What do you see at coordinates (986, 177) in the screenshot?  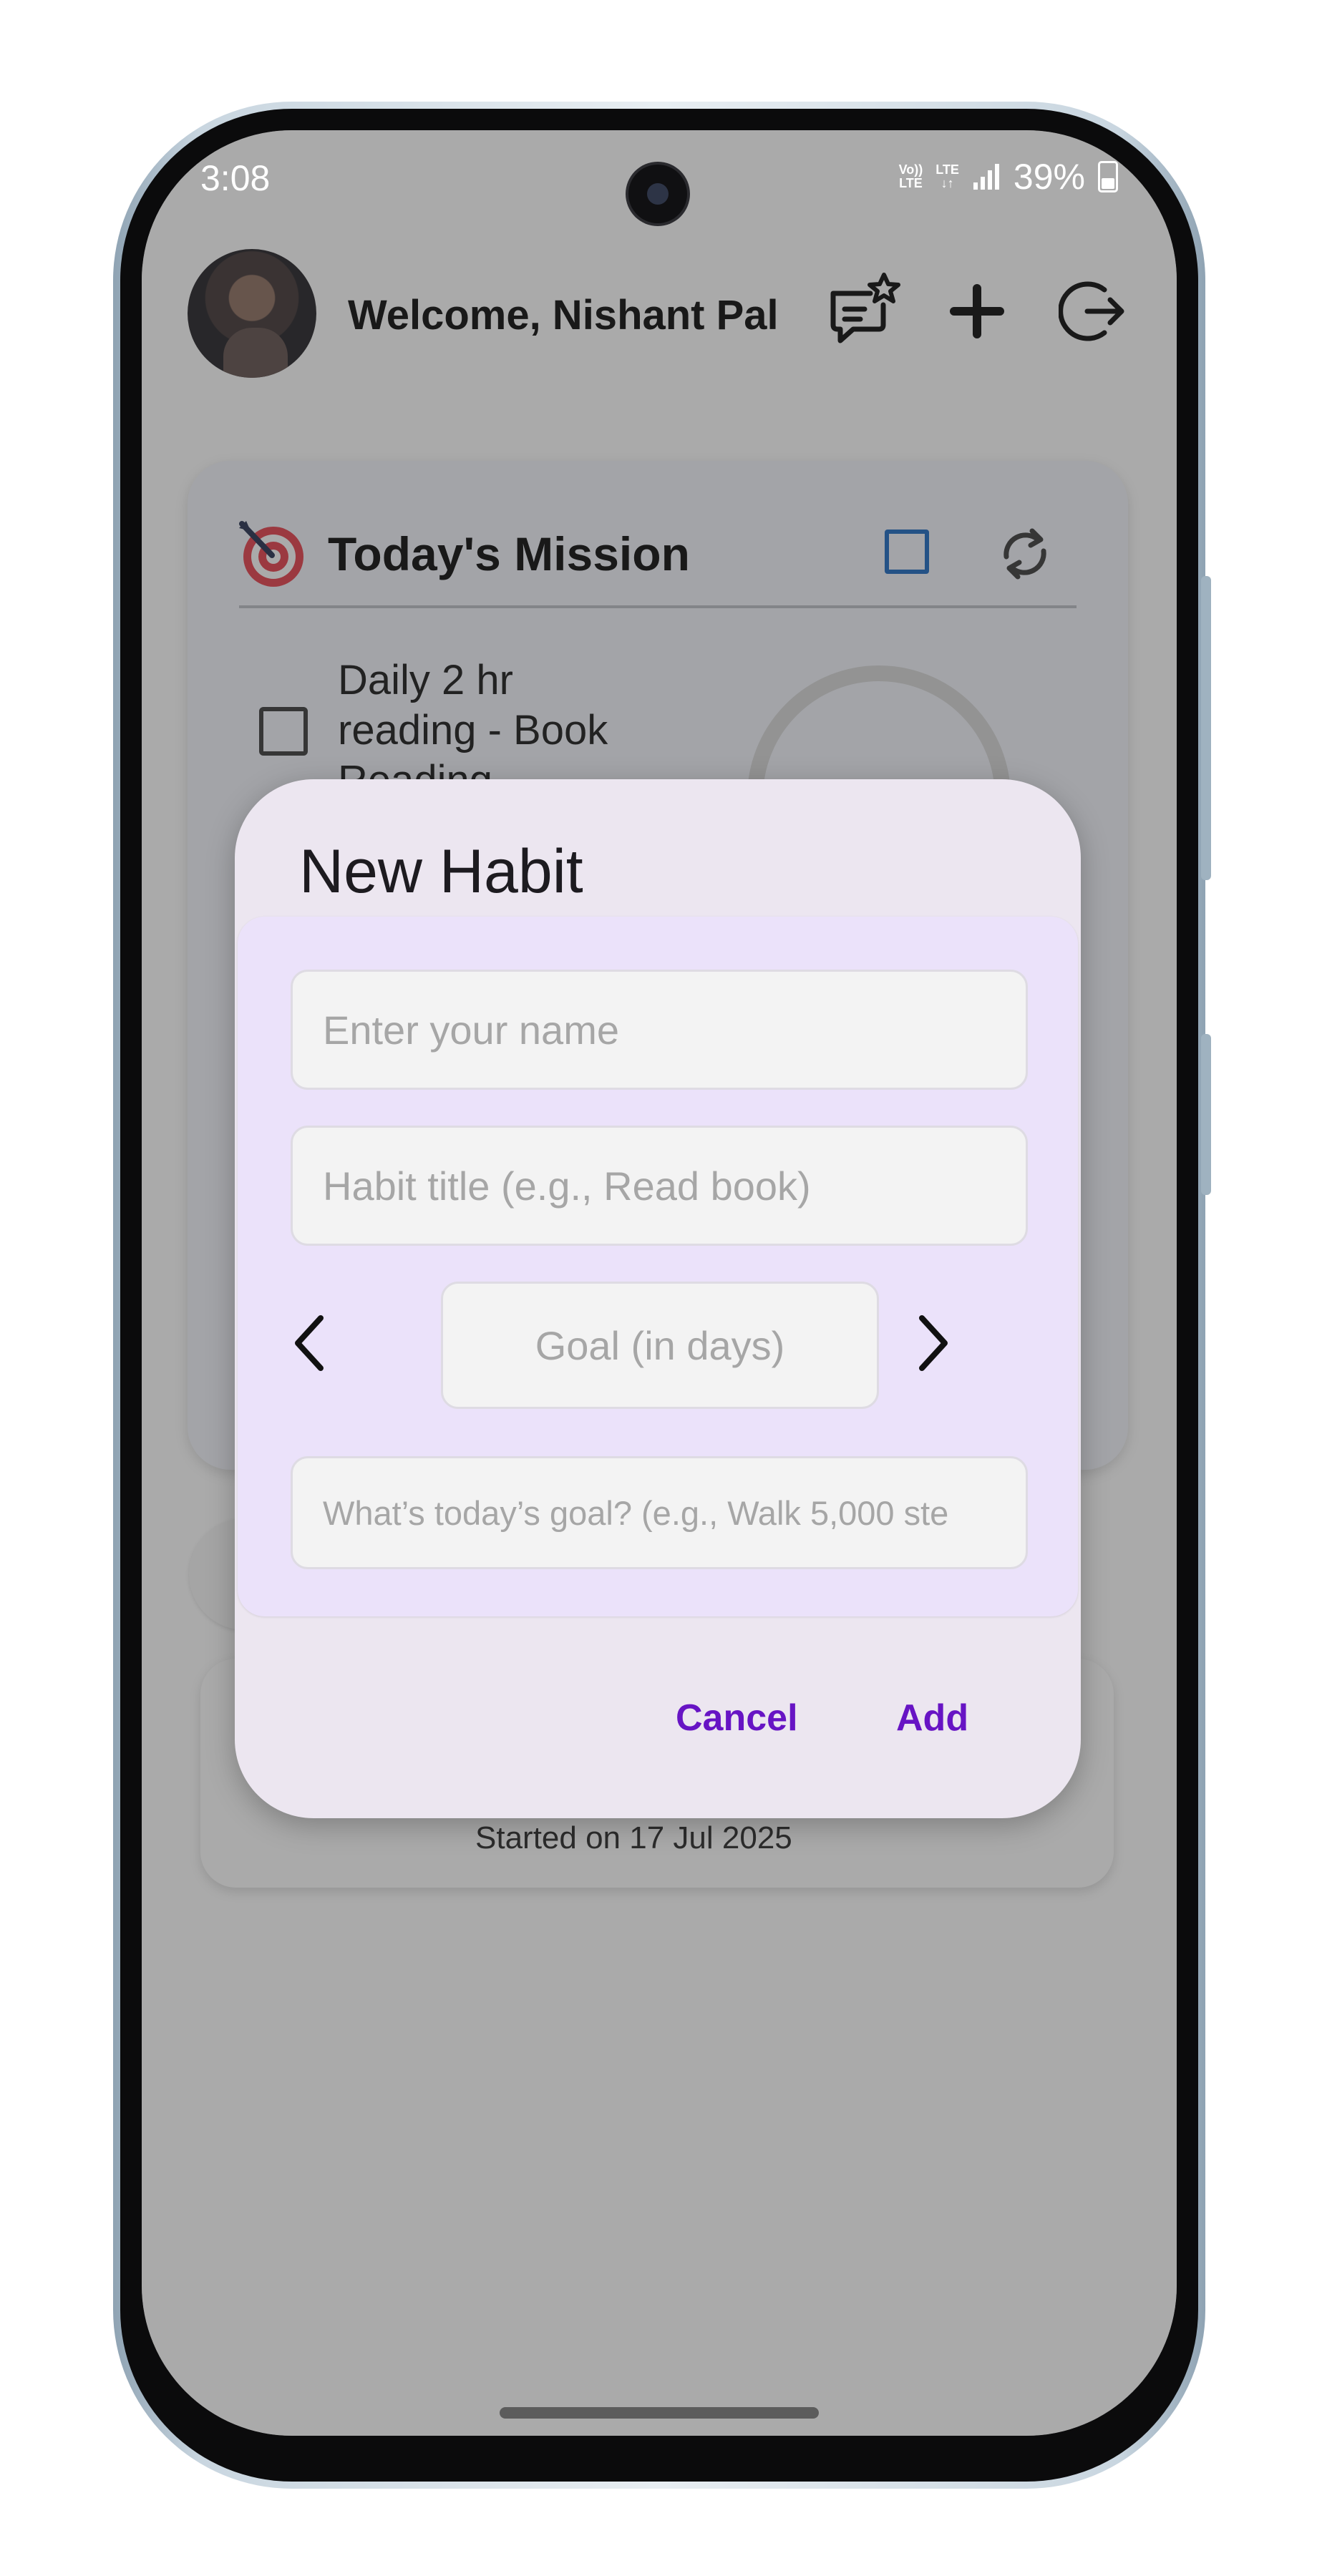 I see `signal-icon` at bounding box center [986, 177].